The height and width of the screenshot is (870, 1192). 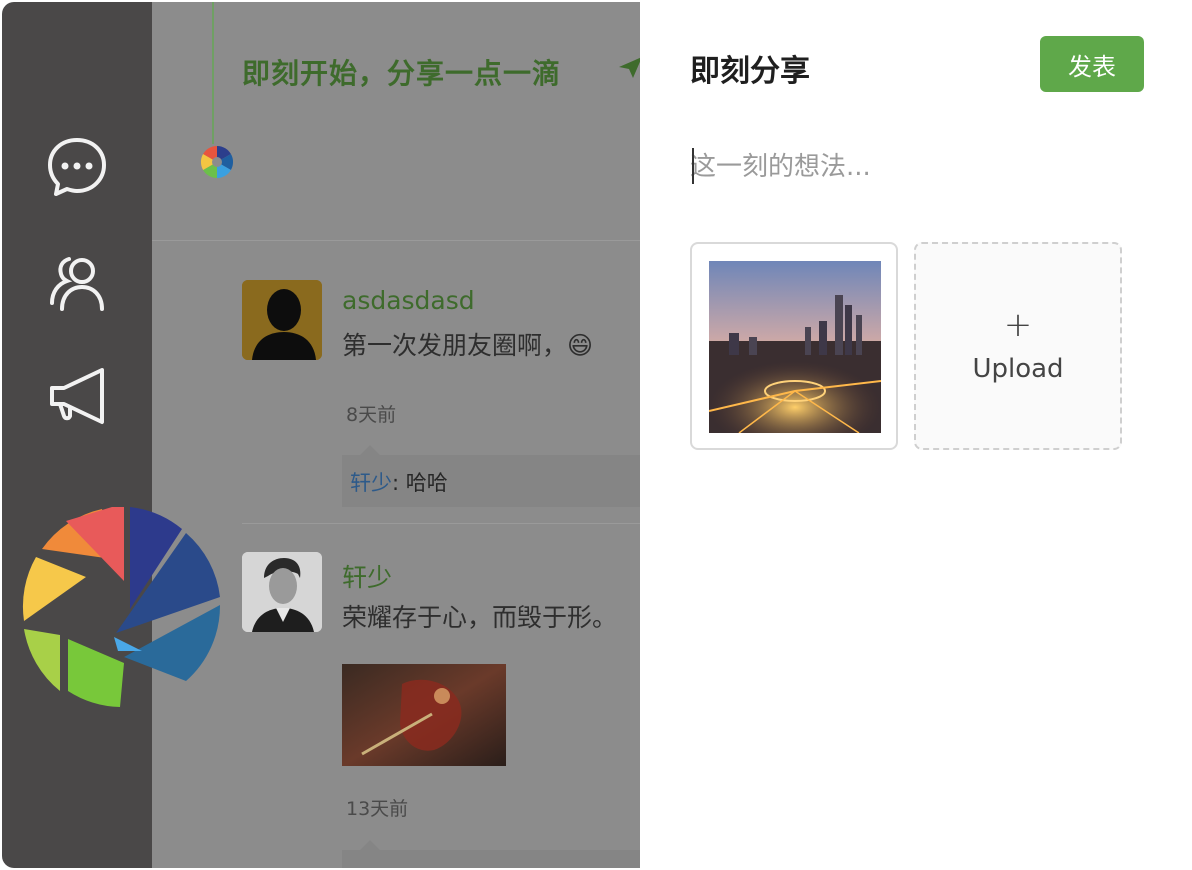 What do you see at coordinates (750, 71) in the screenshot?
I see `panel-title: 即刻分享` at bounding box center [750, 71].